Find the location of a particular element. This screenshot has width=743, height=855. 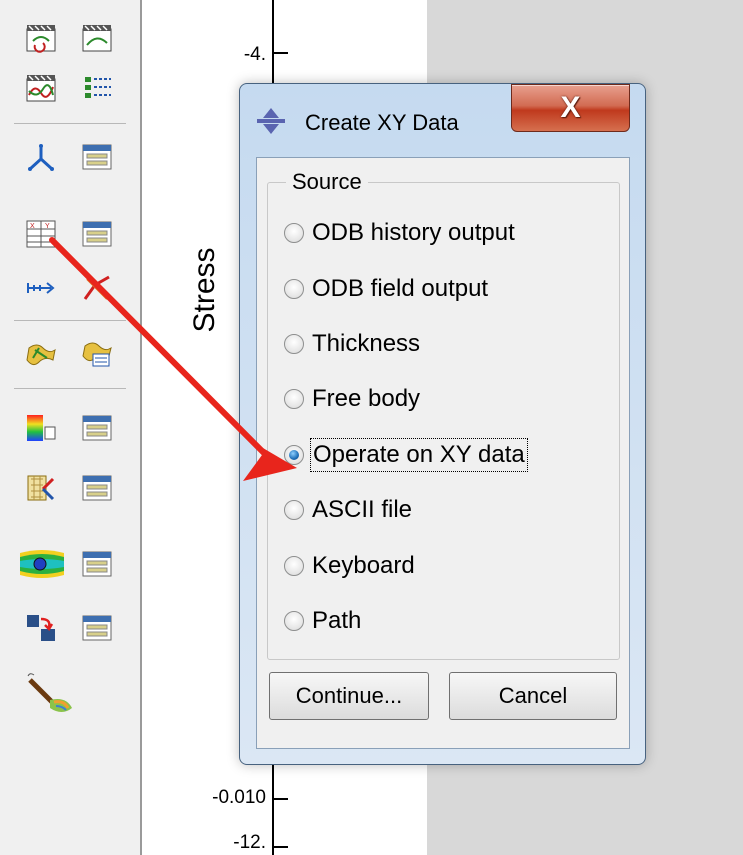

probe-icon is located at coordinates (49, 694).